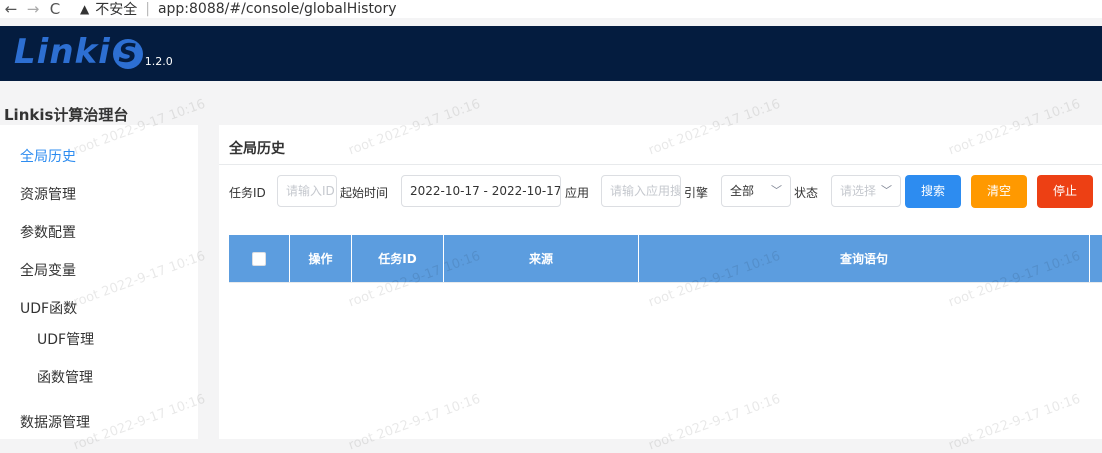 This screenshot has height=453, width=1102. I want to click on insecure-label: 不安全, so click(116, 9).